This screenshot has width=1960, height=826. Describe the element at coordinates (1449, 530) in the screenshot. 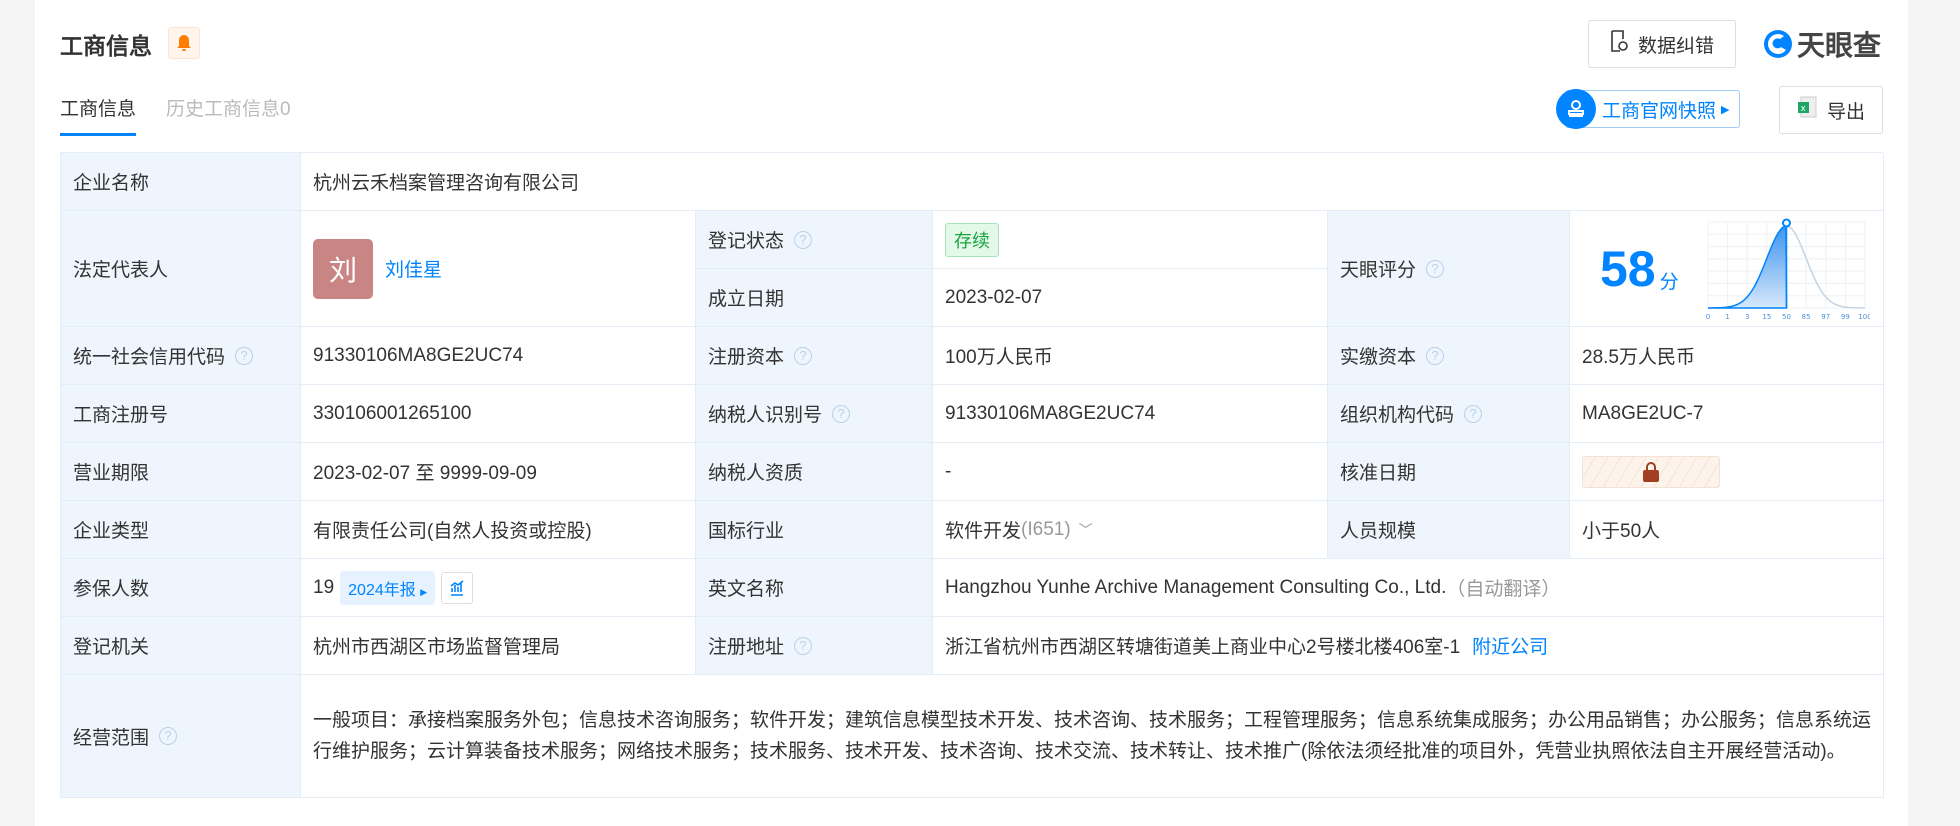

I see `label-staff: 人员规模` at that location.